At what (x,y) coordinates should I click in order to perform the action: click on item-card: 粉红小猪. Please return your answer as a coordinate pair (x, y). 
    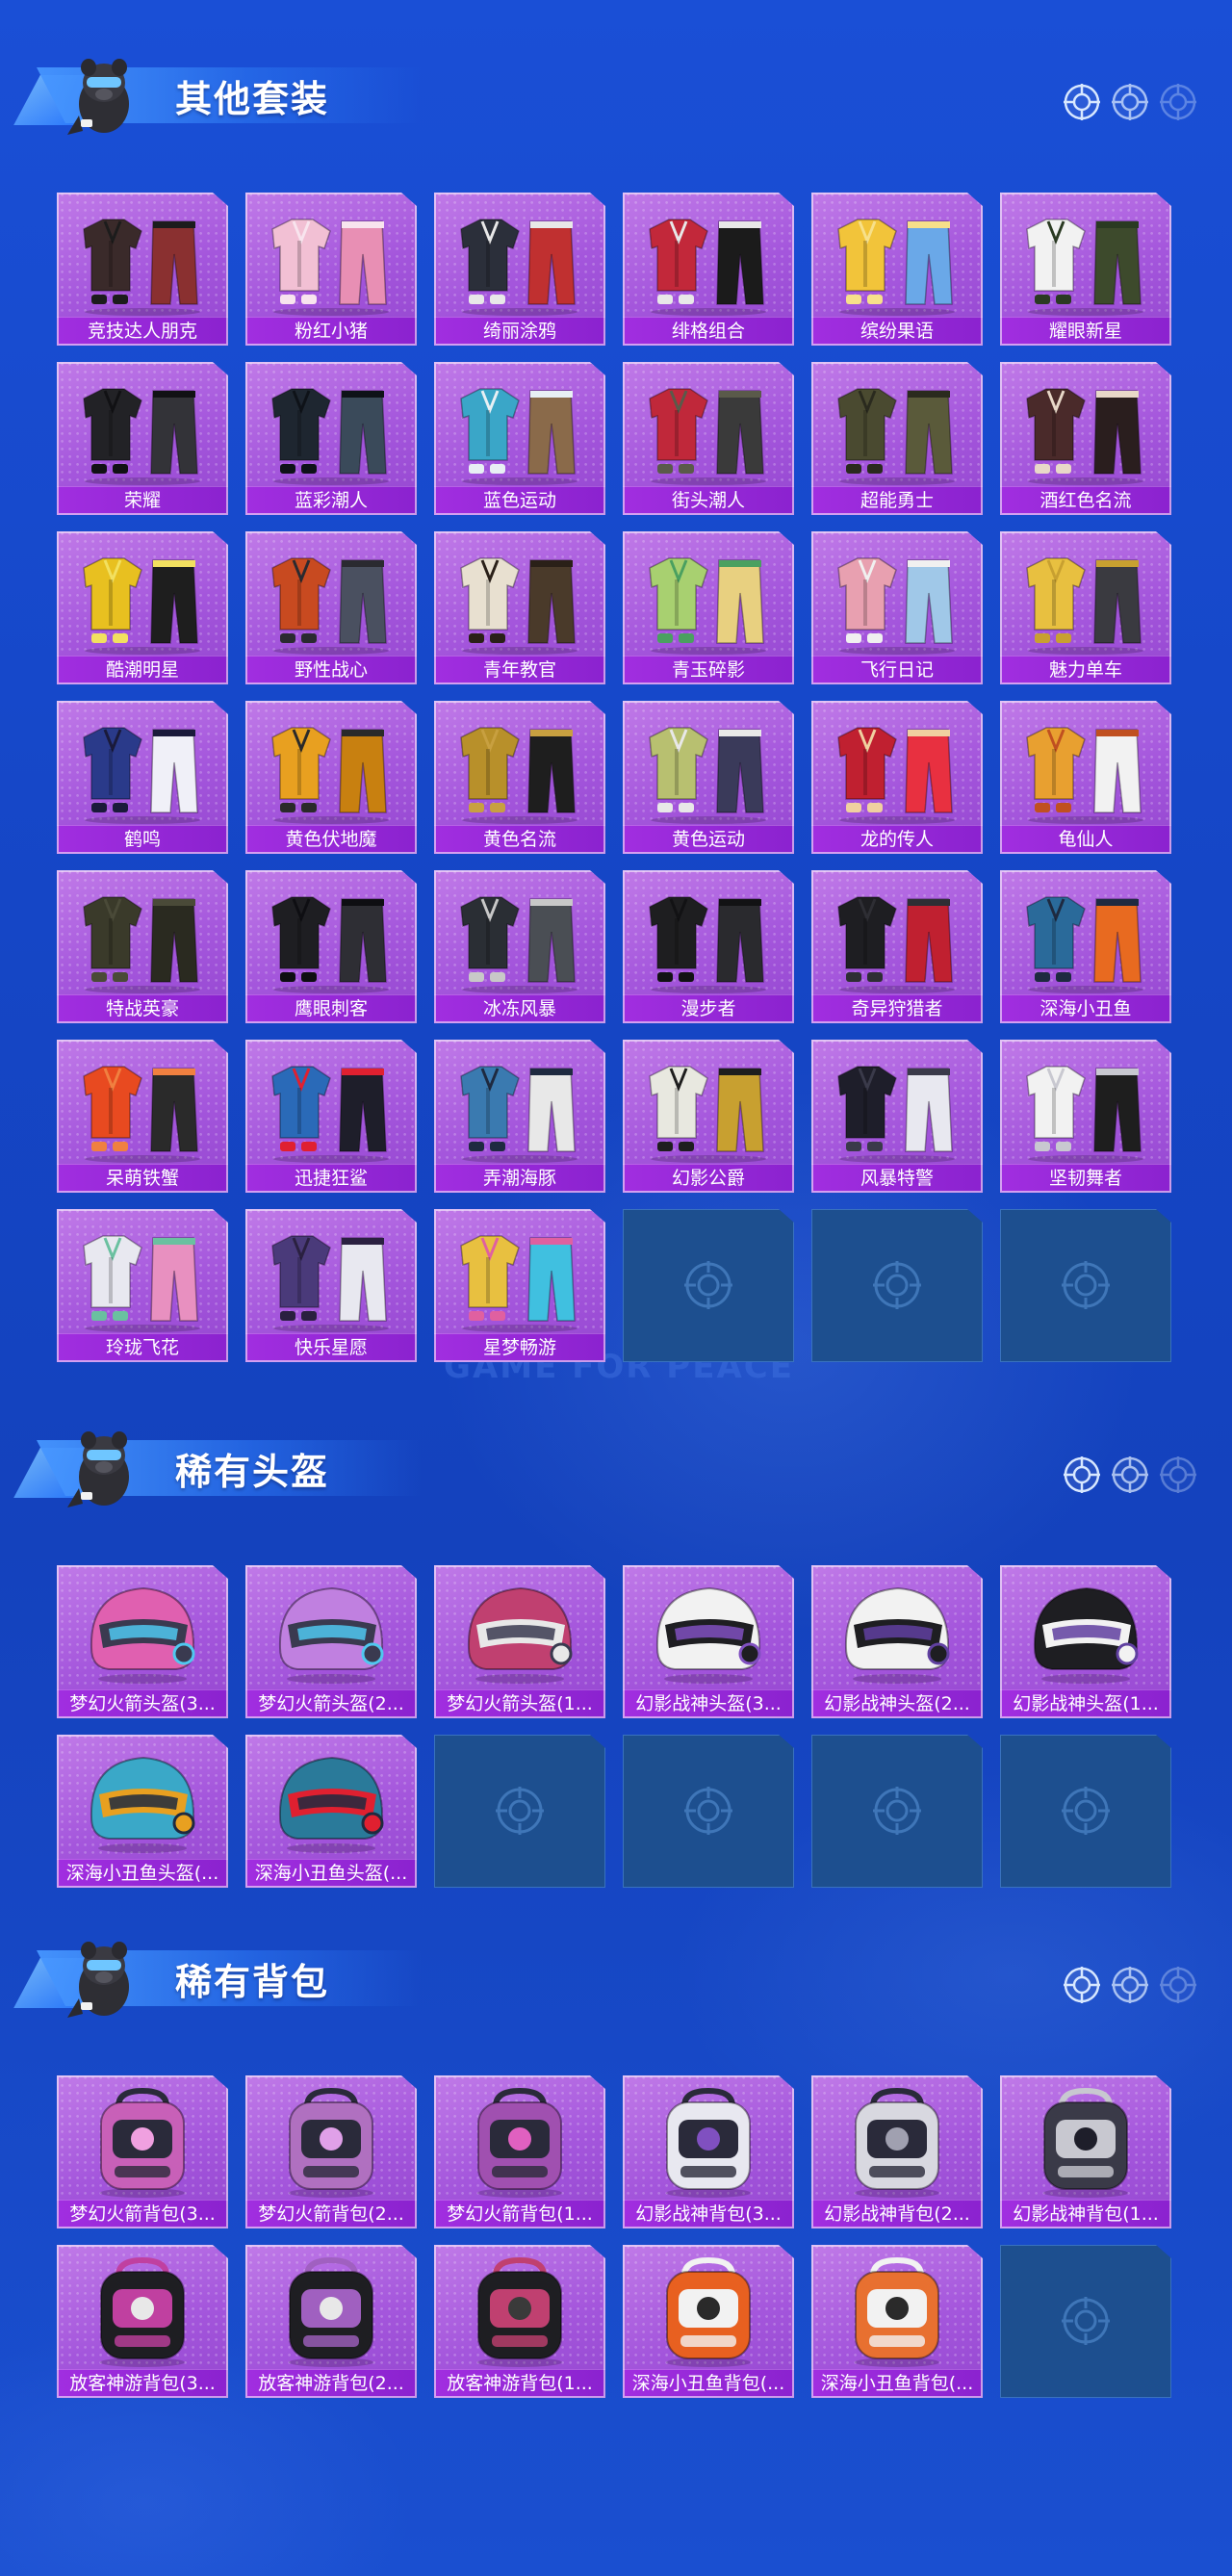
    Looking at the image, I should click on (331, 269).